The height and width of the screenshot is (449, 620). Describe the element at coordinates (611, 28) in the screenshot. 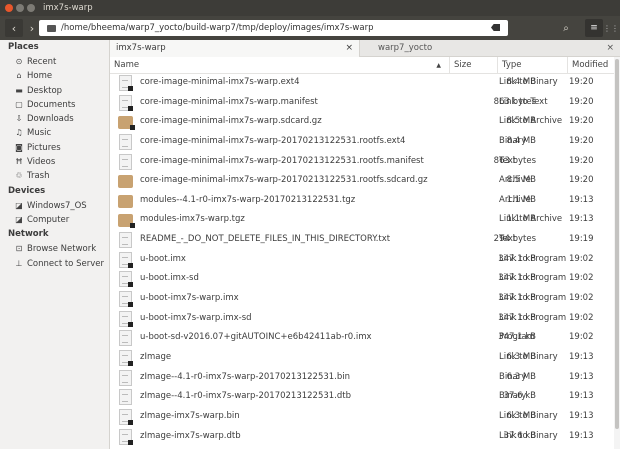

I see `grid-view-button: ⋮⋮` at that location.